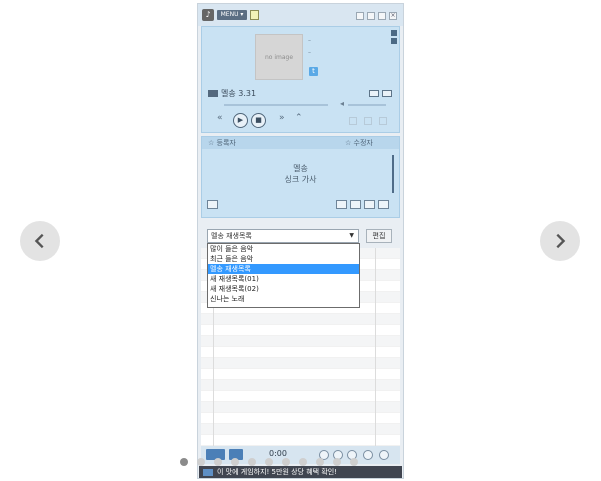 This screenshot has width=601, height=481. Describe the element at coordinates (283, 259) in the screenshot. I see `playlist-option: 최근 들은 음악` at that location.